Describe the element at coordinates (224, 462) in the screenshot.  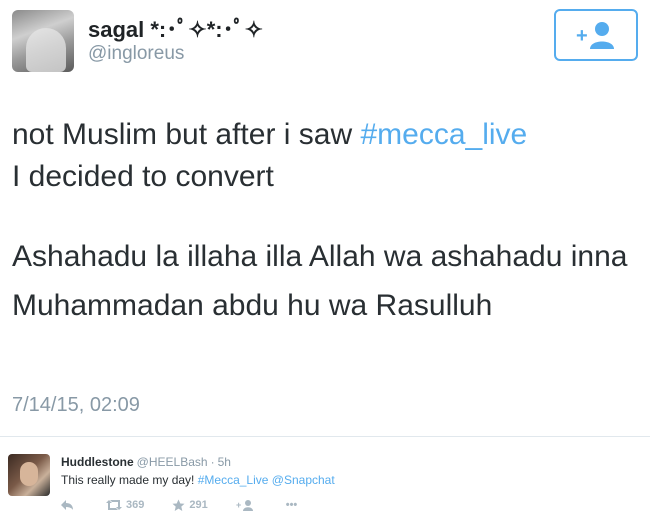
I see `embedded-time: 5h` at that location.